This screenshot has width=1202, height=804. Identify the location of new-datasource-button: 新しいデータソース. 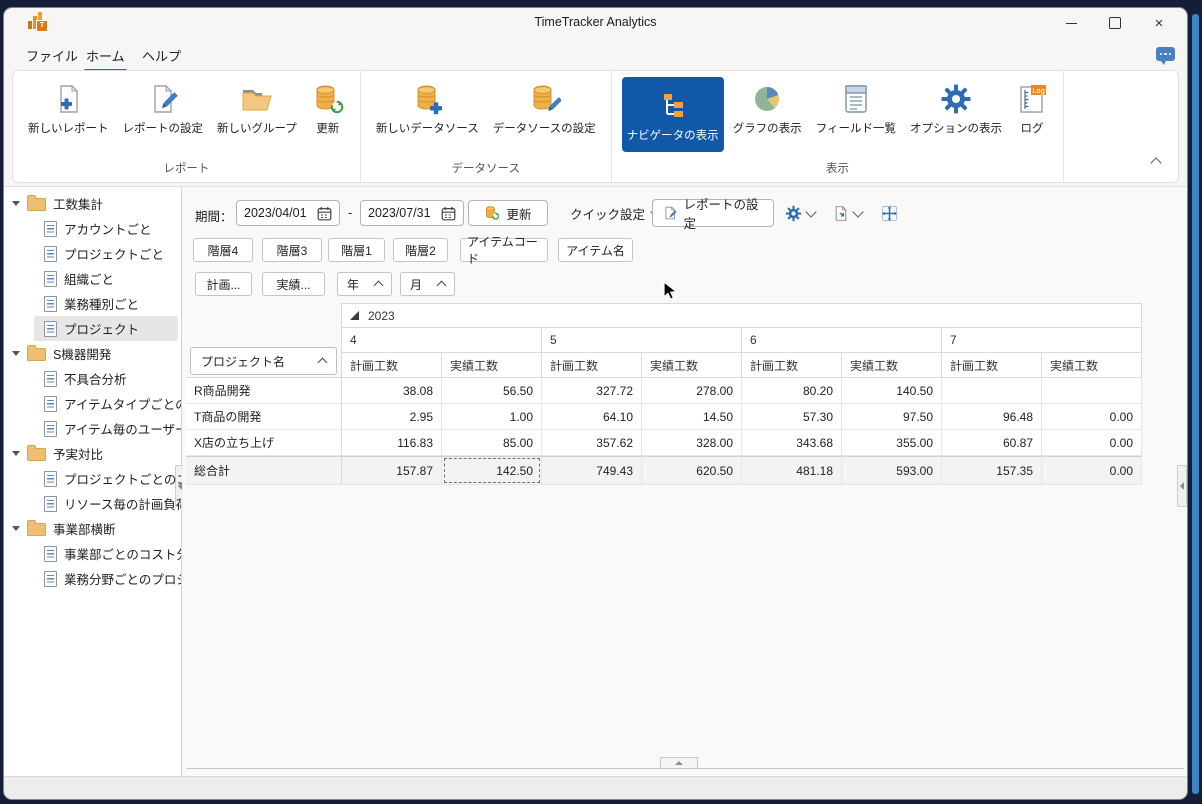
(427, 107).